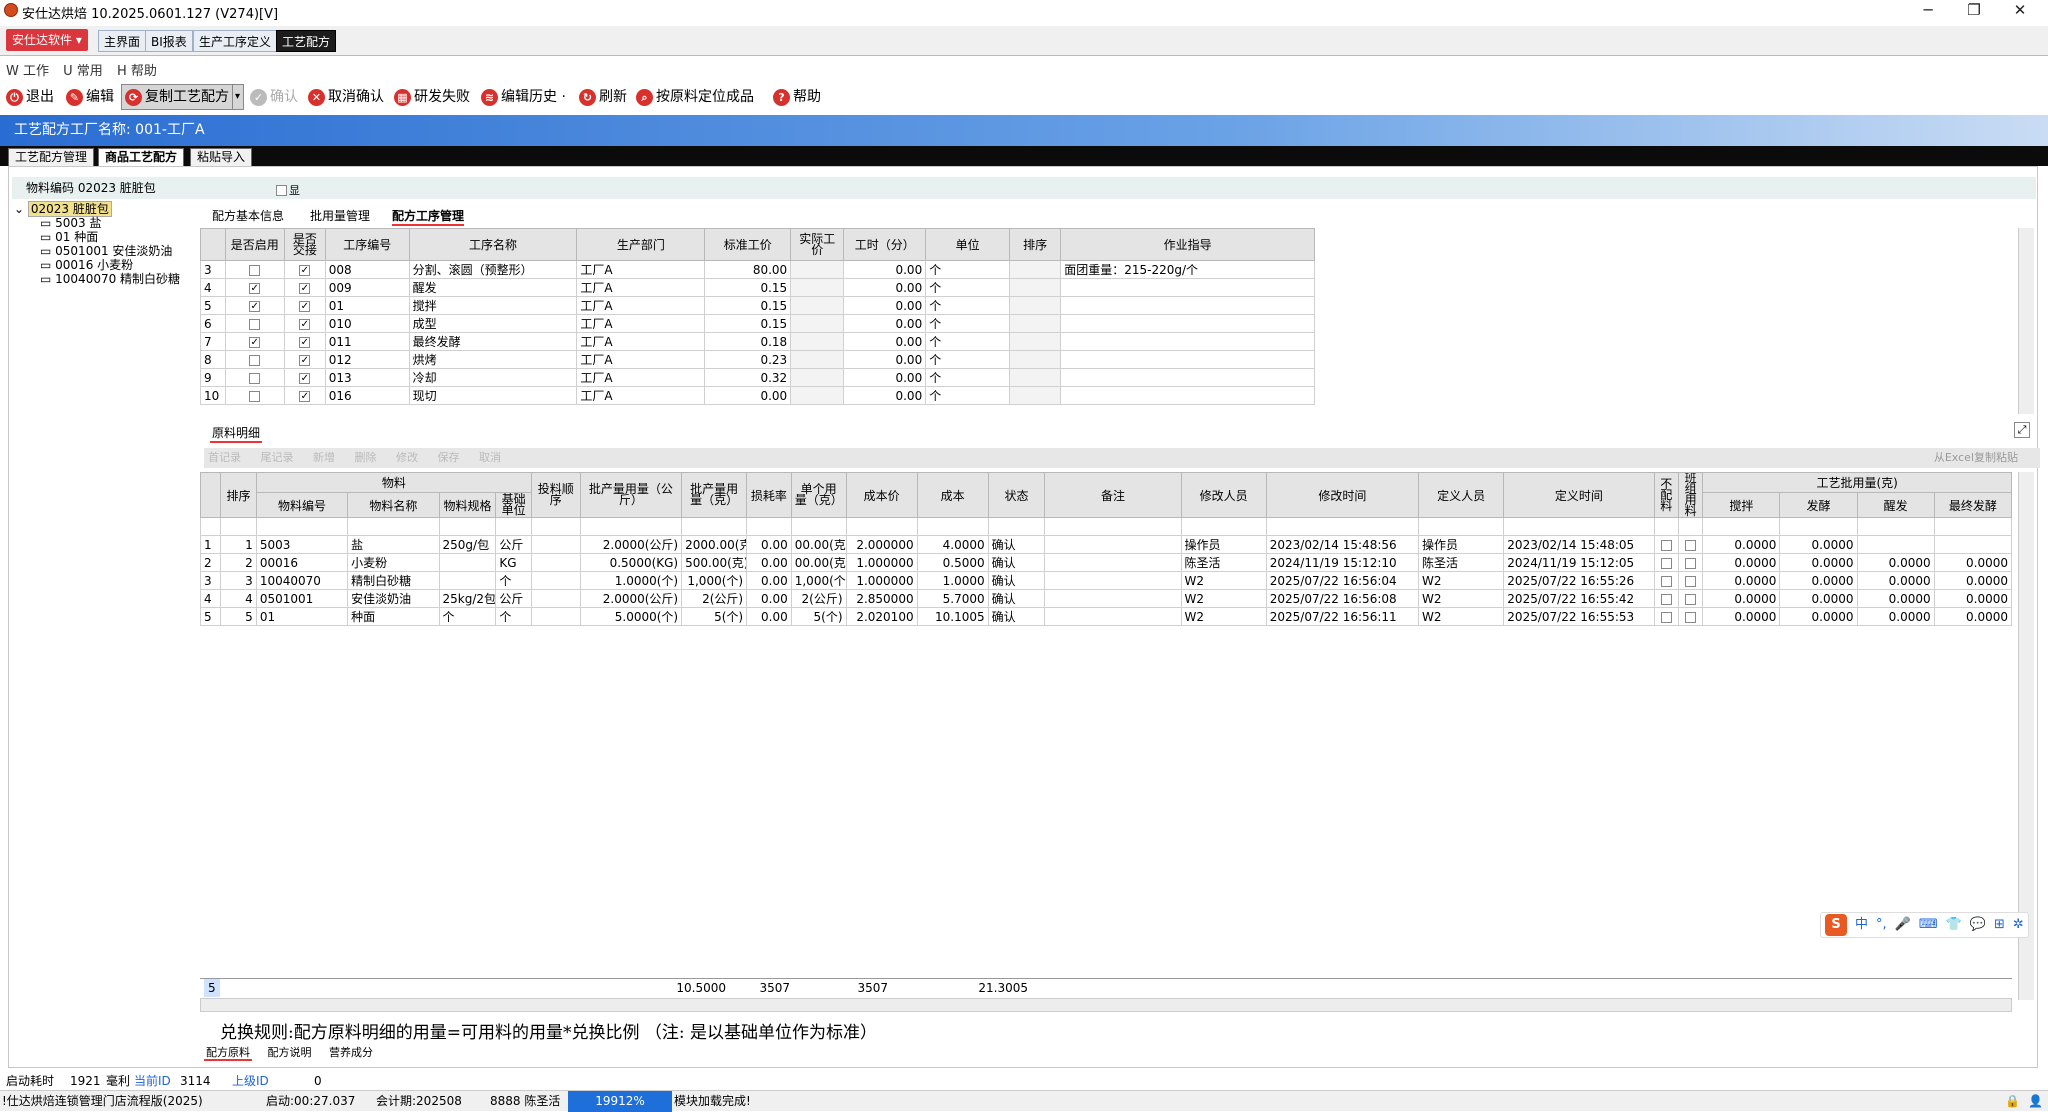  I want to click on cell-cost: 10.1005, so click(952, 616).